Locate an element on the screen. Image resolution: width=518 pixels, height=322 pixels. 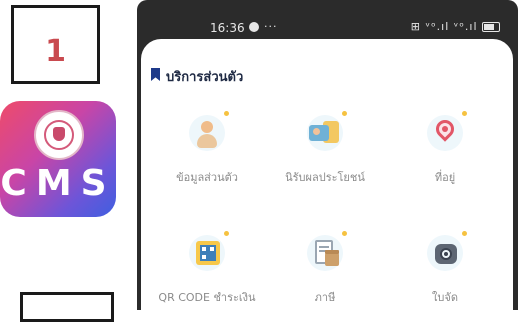
service-tile-address: ที่อยู่ is located at coordinates (445, 151).